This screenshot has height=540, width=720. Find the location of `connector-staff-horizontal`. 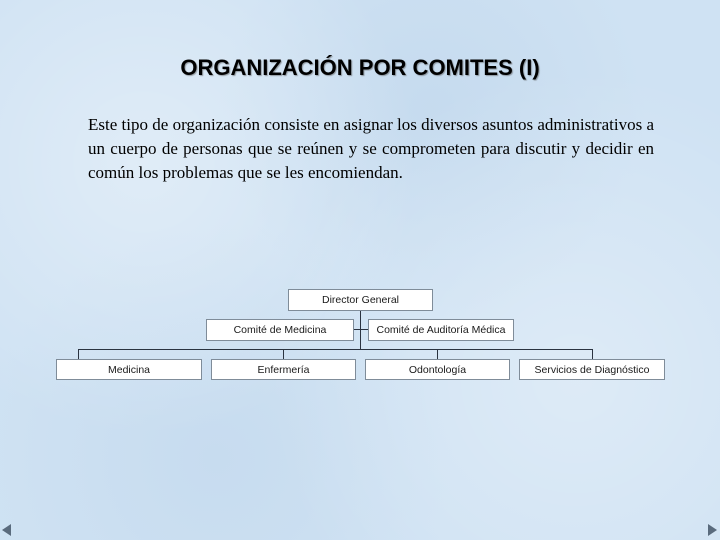

connector-staff-horizontal is located at coordinates (360, 329).